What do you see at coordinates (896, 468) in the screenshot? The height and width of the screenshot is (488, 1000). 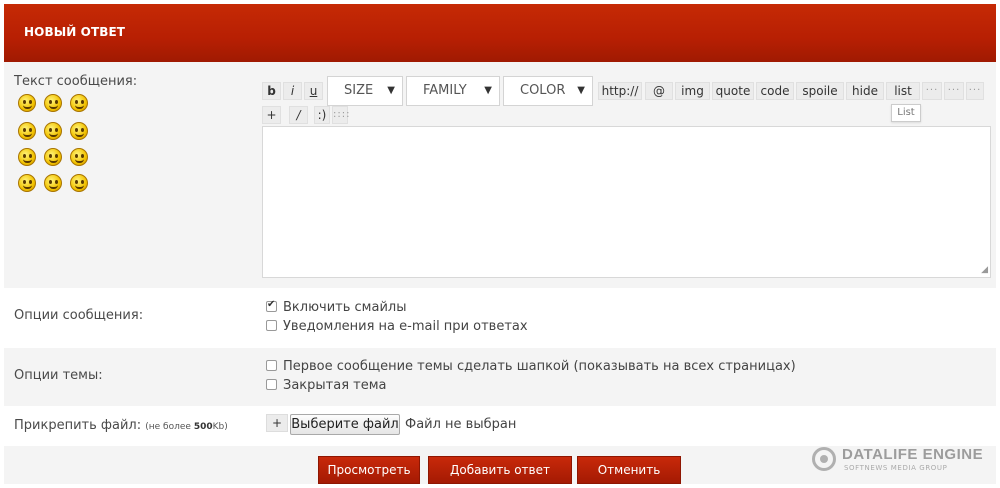 I see `brand-sub: SOFTNEWS MEDIA GROUP` at bounding box center [896, 468].